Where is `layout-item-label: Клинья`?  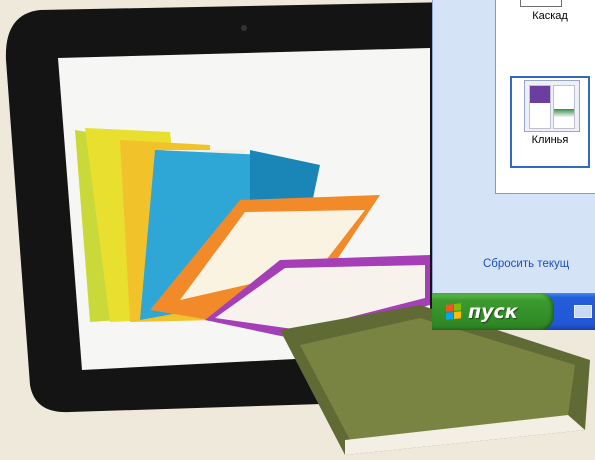
layout-item-label: Клинья is located at coordinates (550, 140).